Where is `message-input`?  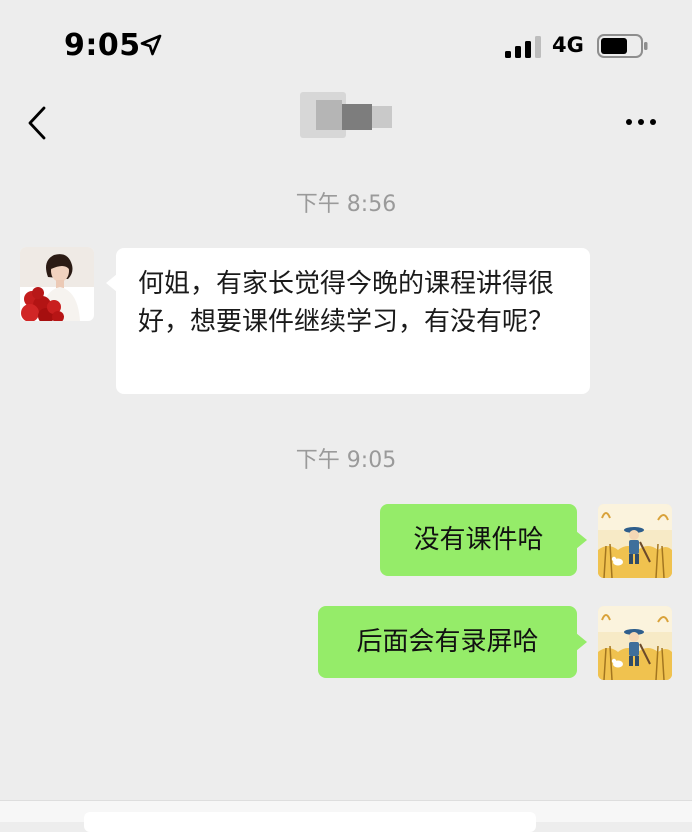
message-input is located at coordinates (310, 822).